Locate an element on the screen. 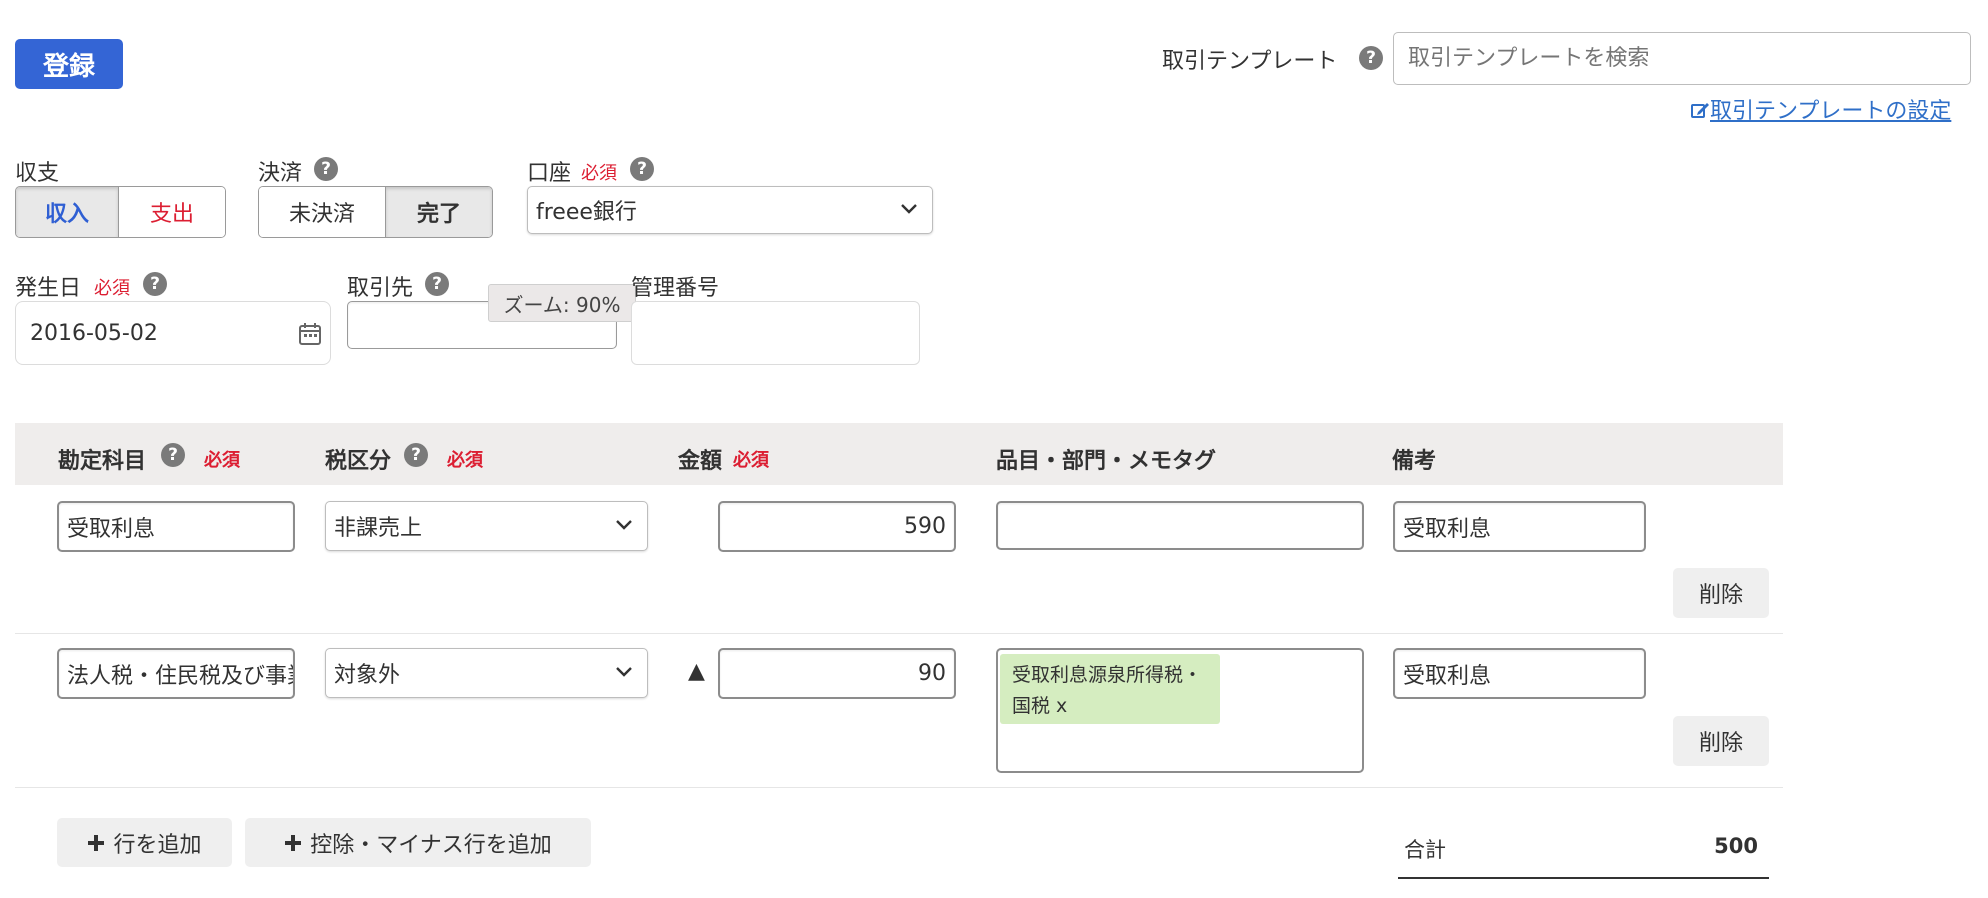 The height and width of the screenshot is (898, 1988). row1-amount-input: 590 is located at coordinates (837, 526).